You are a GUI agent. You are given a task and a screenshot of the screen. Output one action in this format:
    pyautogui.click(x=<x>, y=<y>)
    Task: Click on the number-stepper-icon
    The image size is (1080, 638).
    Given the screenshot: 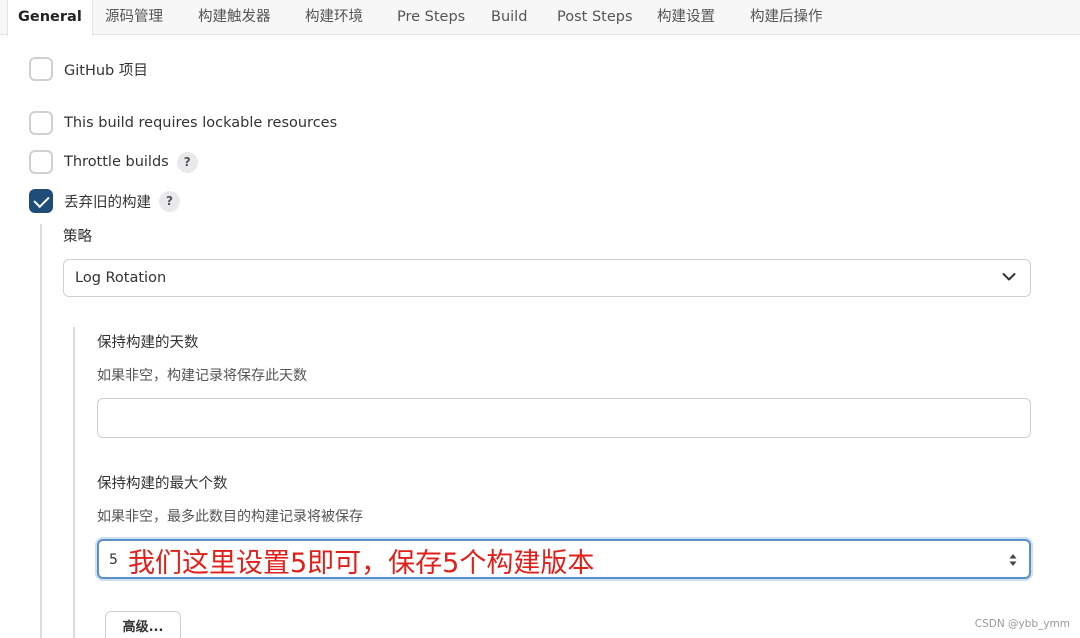 What is the action you would take?
    pyautogui.click(x=1013, y=560)
    